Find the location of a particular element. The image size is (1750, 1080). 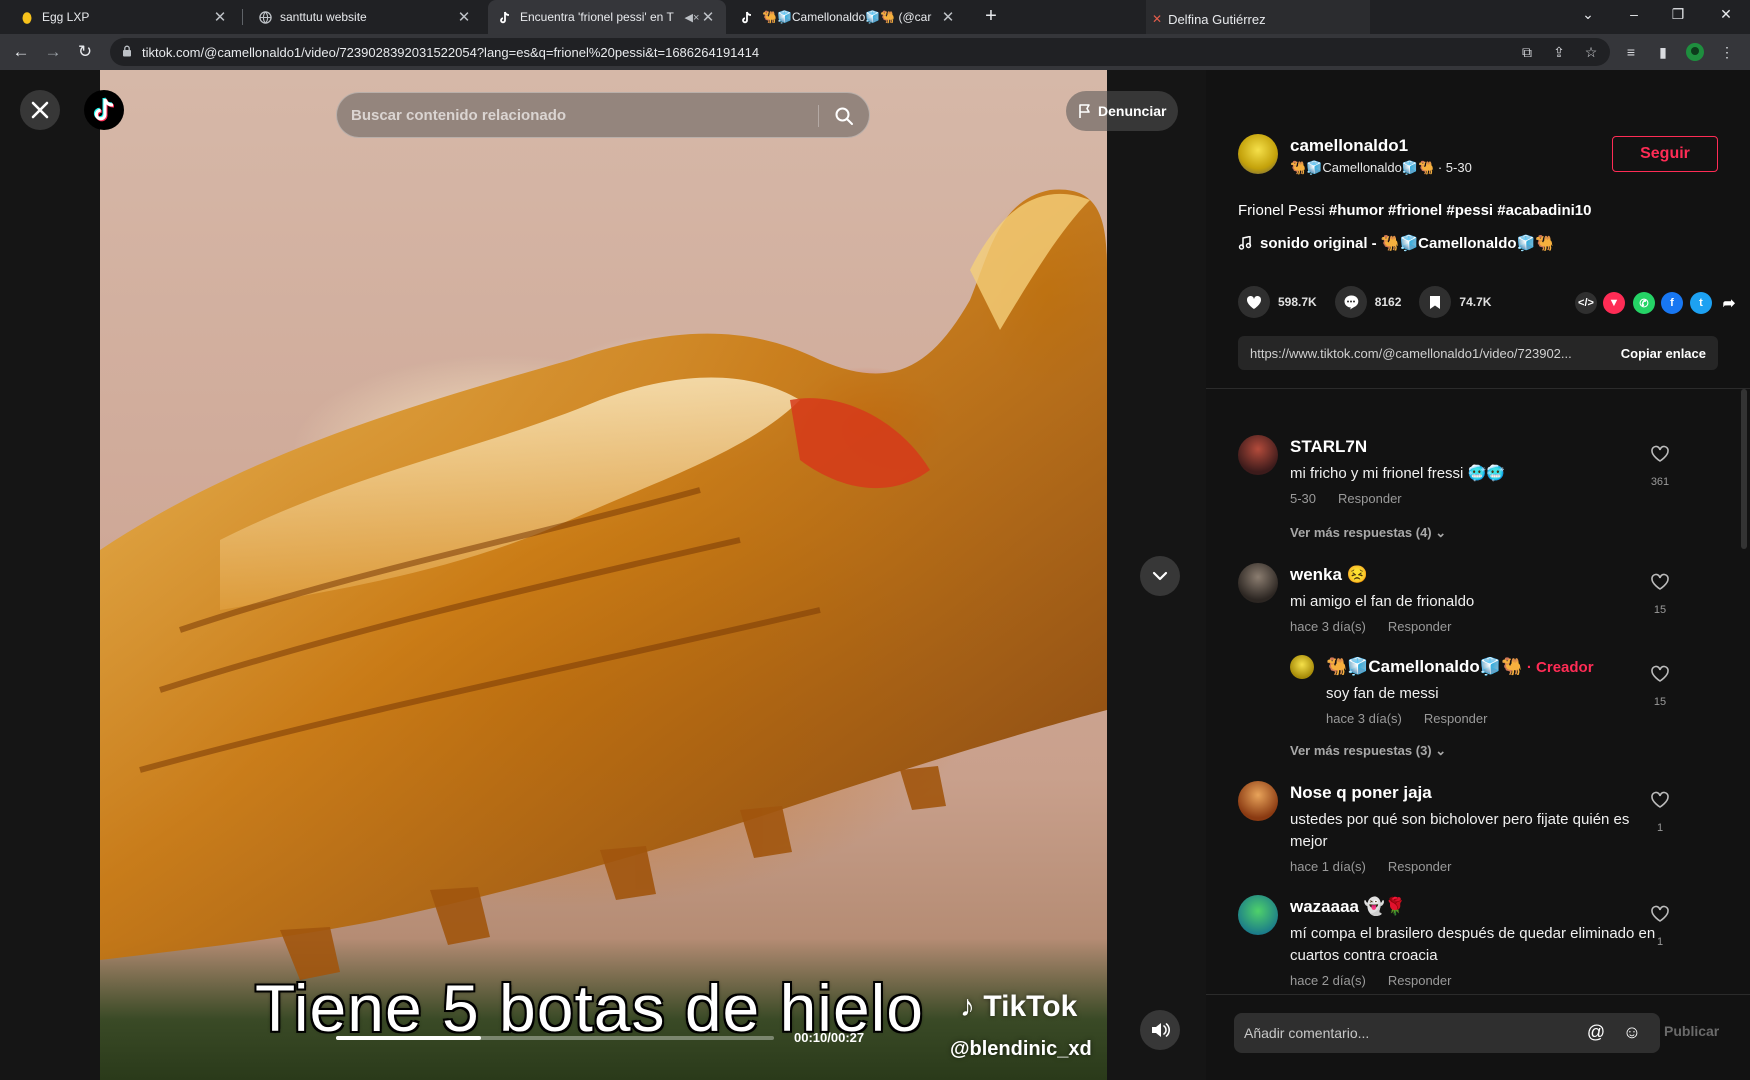

comment-input is located at coordinates (1409, 1033).